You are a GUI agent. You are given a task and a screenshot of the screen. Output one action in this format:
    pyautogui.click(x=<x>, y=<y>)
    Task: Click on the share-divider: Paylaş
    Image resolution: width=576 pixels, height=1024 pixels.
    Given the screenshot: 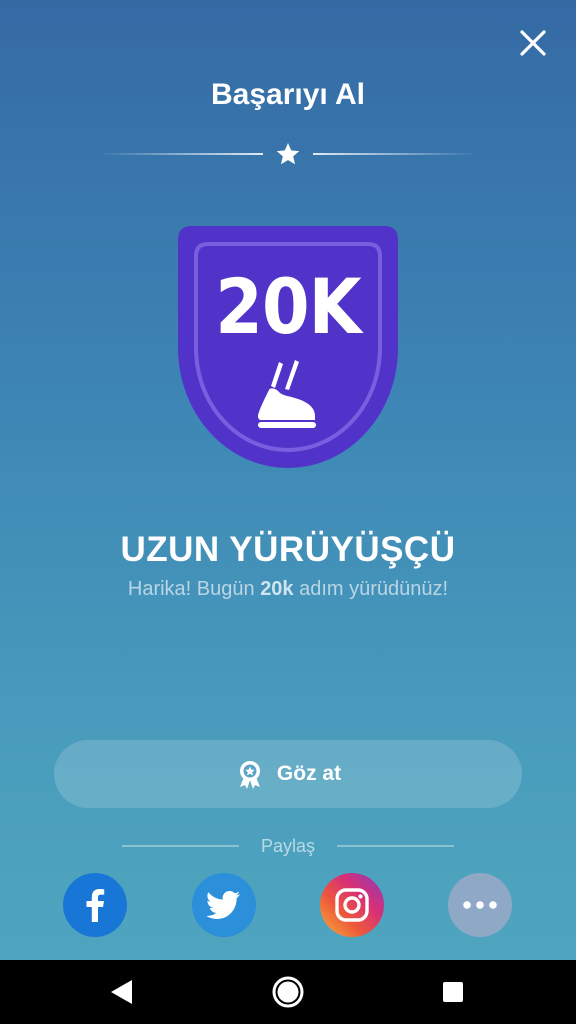 What is the action you would take?
    pyautogui.click(x=288, y=846)
    